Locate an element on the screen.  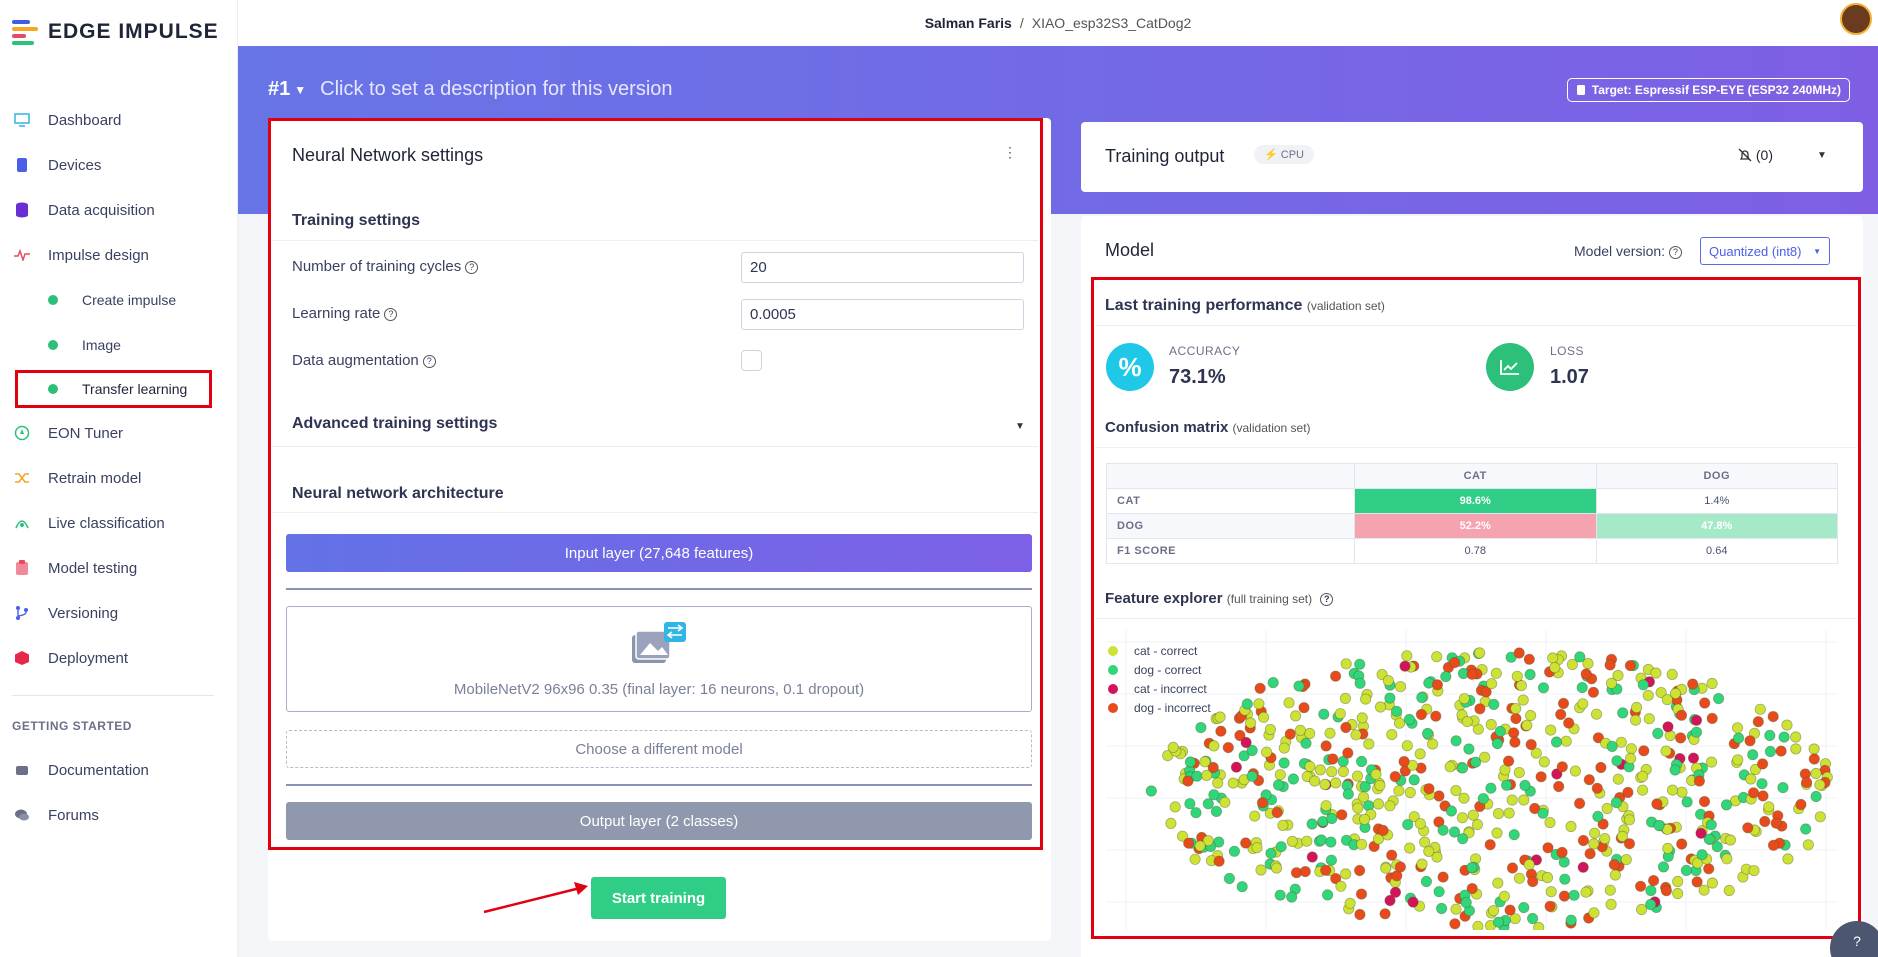
sidebar-item-label: Impulse design is located at coordinates (98, 255).